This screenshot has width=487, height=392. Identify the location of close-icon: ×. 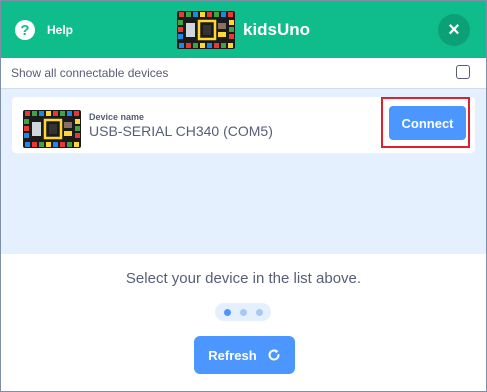
(454, 30).